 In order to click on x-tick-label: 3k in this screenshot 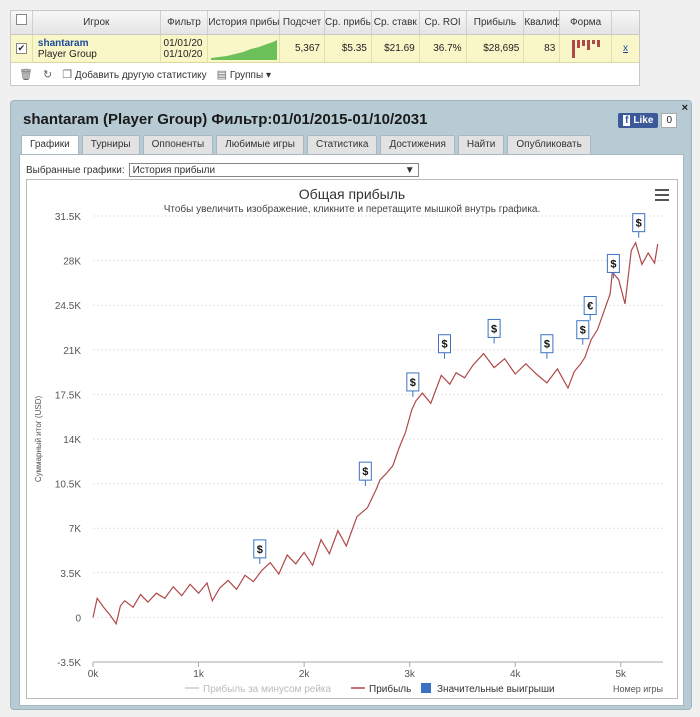, I will do `click(410, 674)`.